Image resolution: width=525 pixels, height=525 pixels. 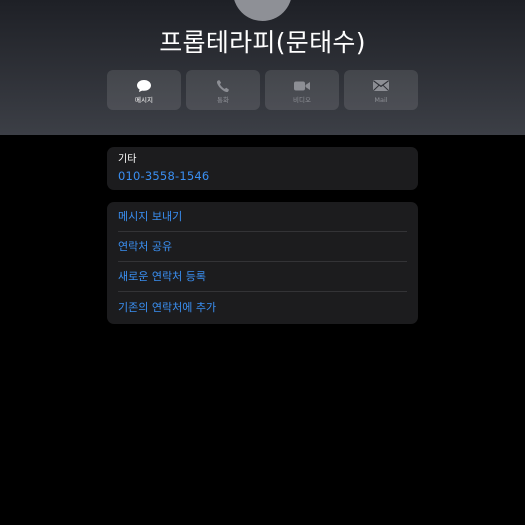 What do you see at coordinates (262, 10) in the screenshot?
I see `avatar` at bounding box center [262, 10].